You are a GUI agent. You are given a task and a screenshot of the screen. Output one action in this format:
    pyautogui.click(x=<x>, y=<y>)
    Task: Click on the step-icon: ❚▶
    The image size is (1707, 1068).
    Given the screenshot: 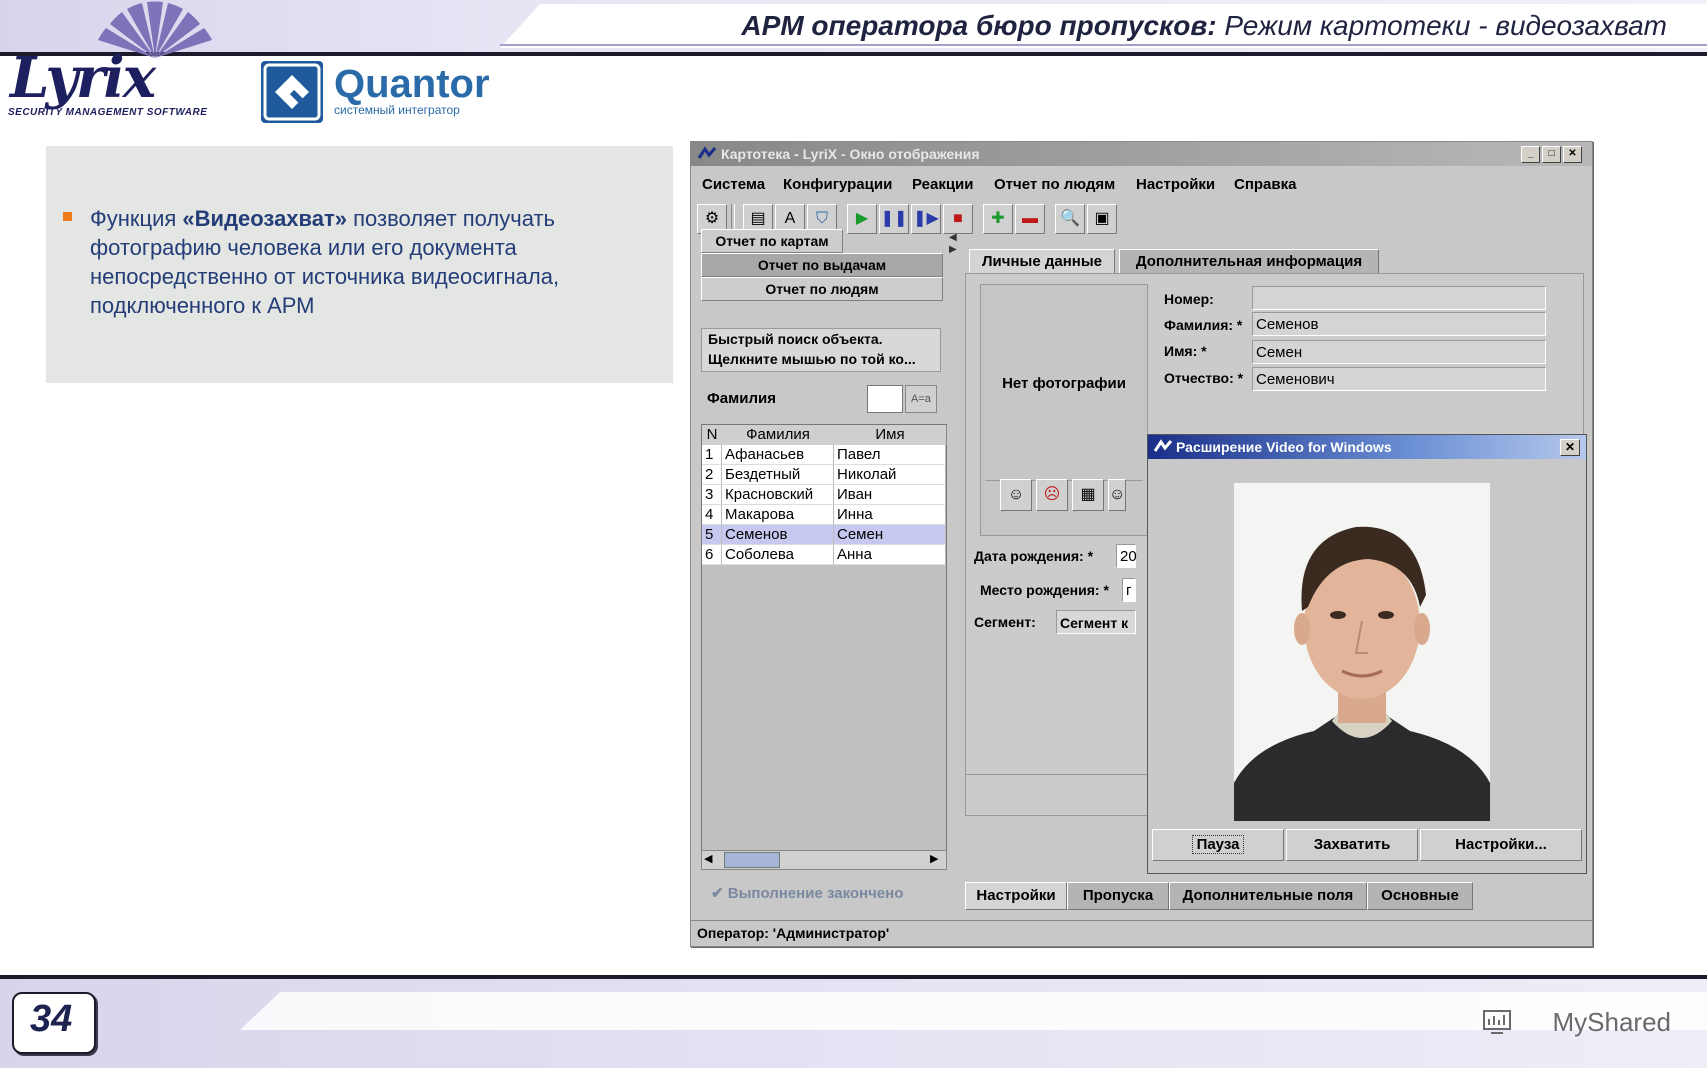 What is the action you would take?
    pyautogui.click(x=926, y=219)
    